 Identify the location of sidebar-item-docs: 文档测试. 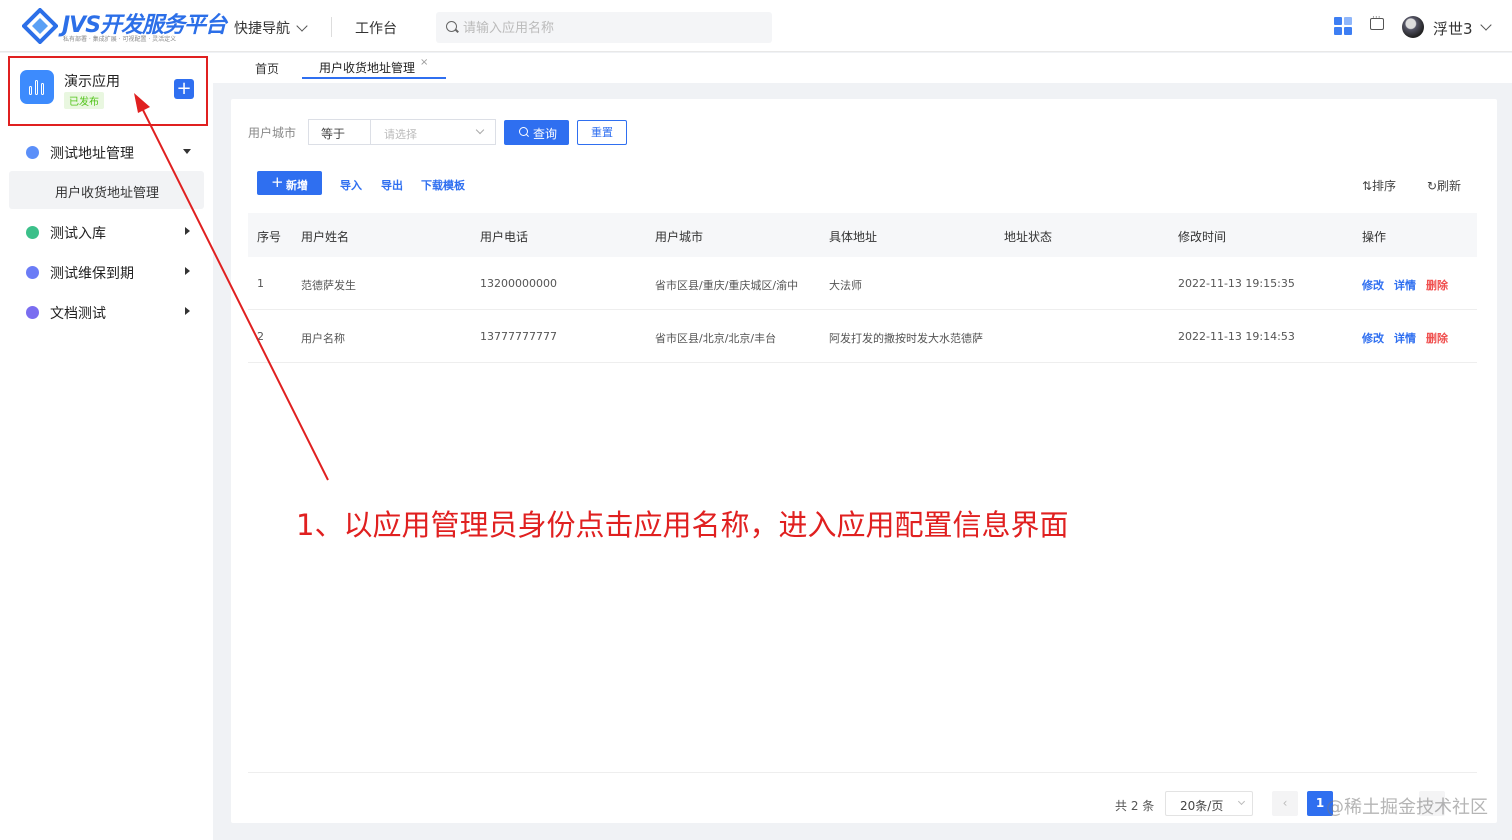
(106, 311).